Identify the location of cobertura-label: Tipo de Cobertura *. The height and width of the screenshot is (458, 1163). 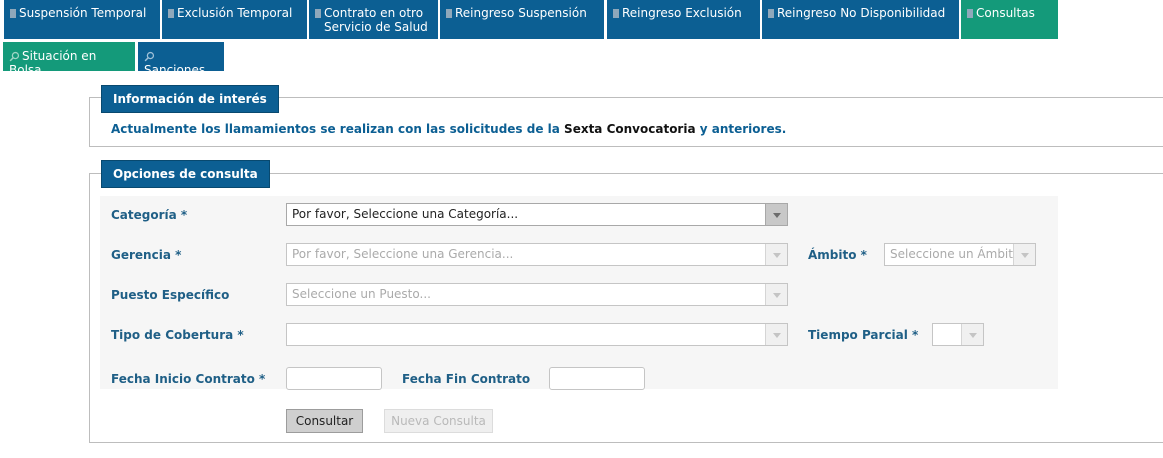
(177, 335).